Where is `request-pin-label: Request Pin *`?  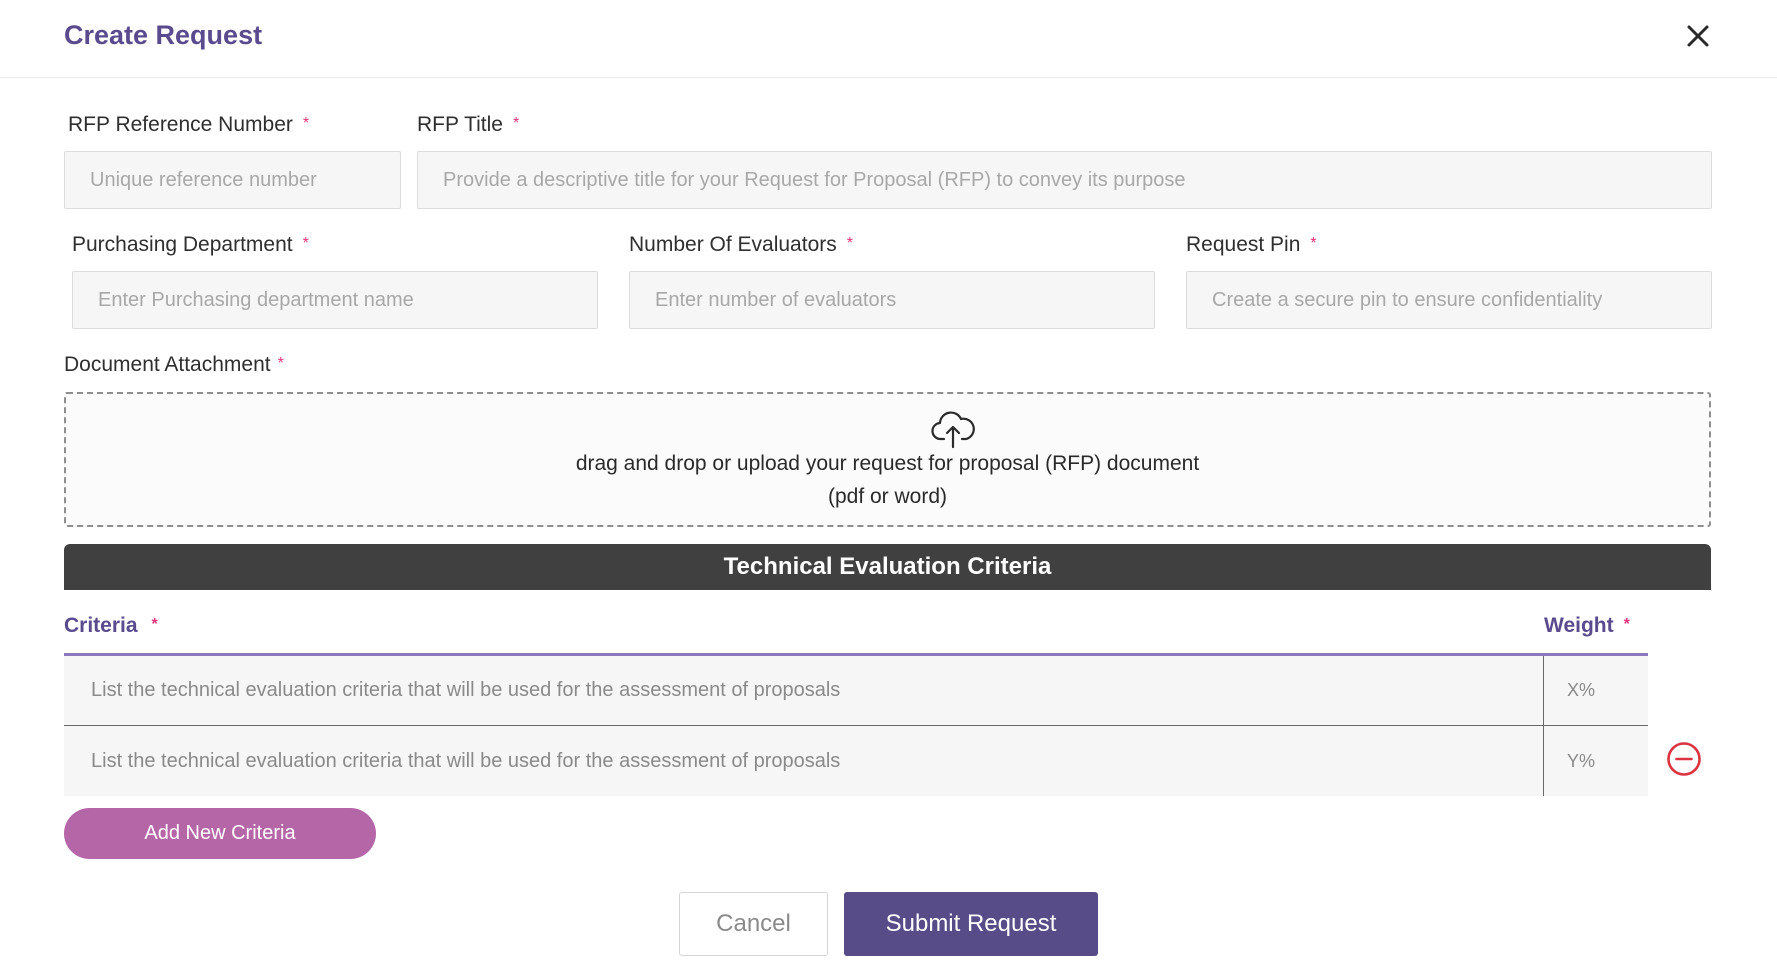
request-pin-label: Request Pin * is located at coordinates (1251, 244).